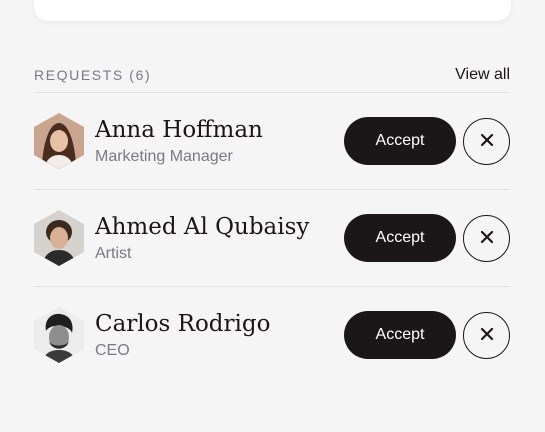 The image size is (545, 432). Describe the element at coordinates (202, 227) in the screenshot. I see `person-name: Ahmed Al Qubaisy` at that location.